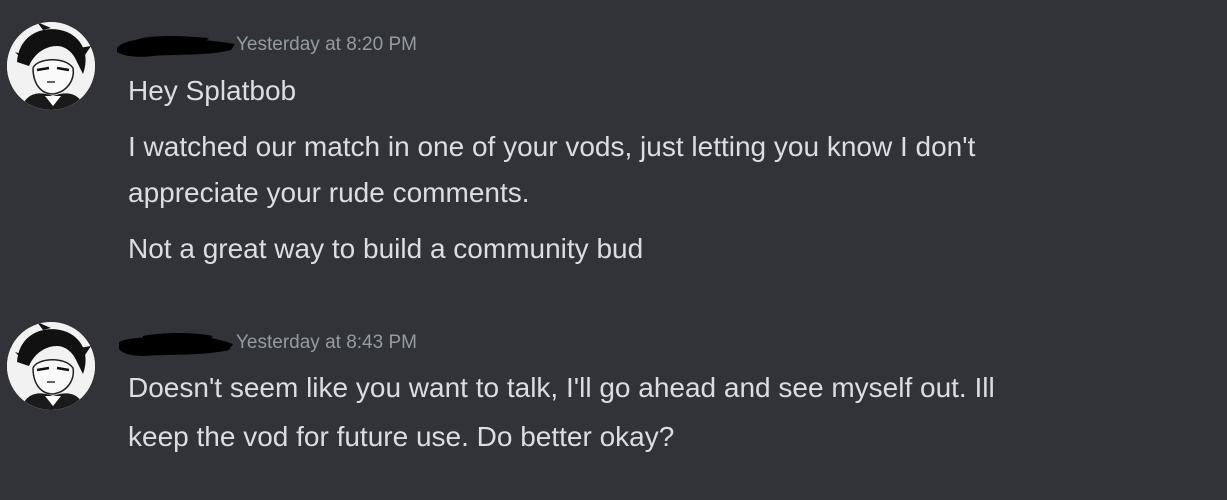 This screenshot has width=1227, height=500. I want to click on message-text: Not a great way to build a community bud, so click(386, 248).